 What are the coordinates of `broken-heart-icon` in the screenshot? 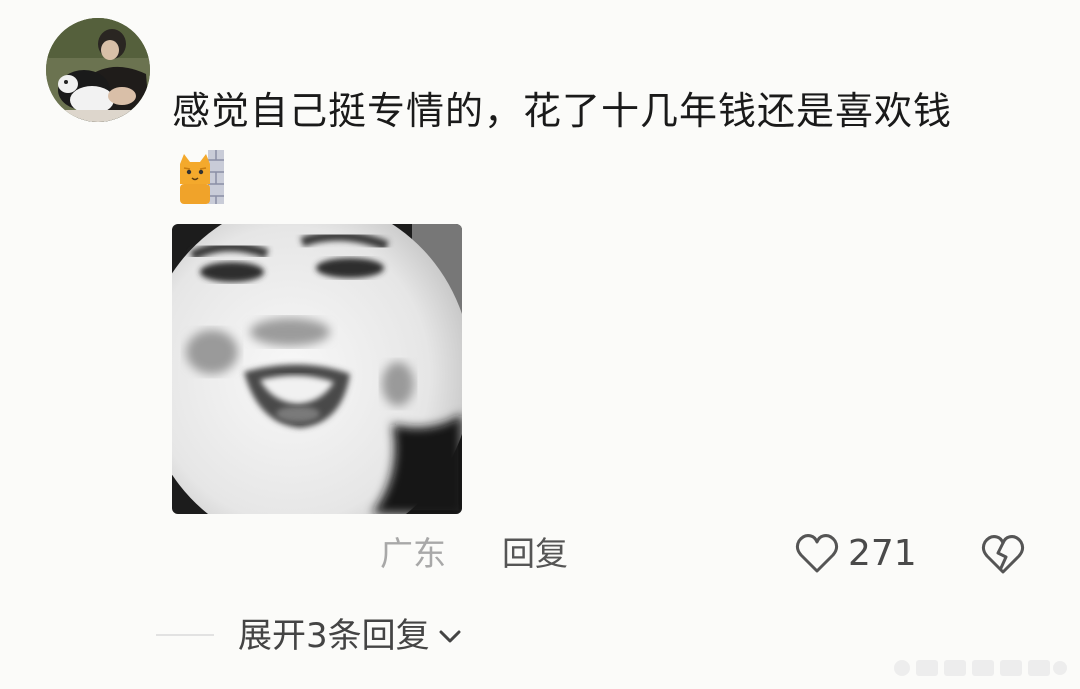 It's located at (1003, 554).